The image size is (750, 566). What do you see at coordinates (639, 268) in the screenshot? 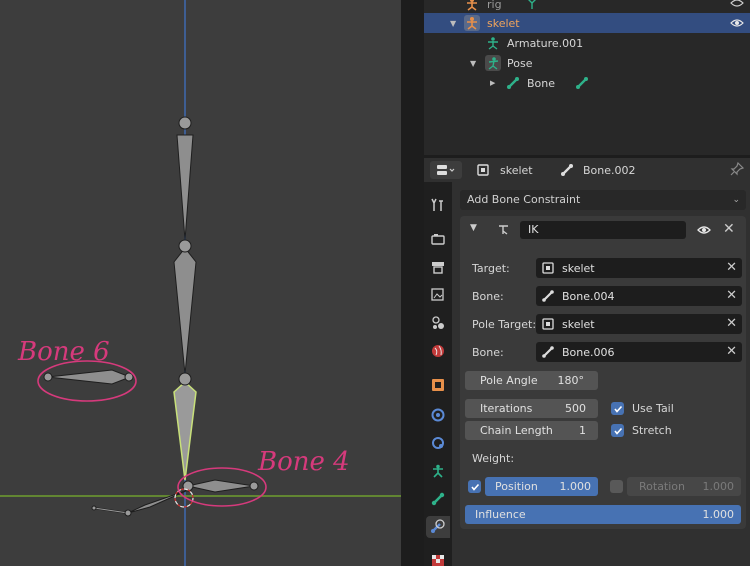
I see `target-field: skelet ✕` at bounding box center [639, 268].